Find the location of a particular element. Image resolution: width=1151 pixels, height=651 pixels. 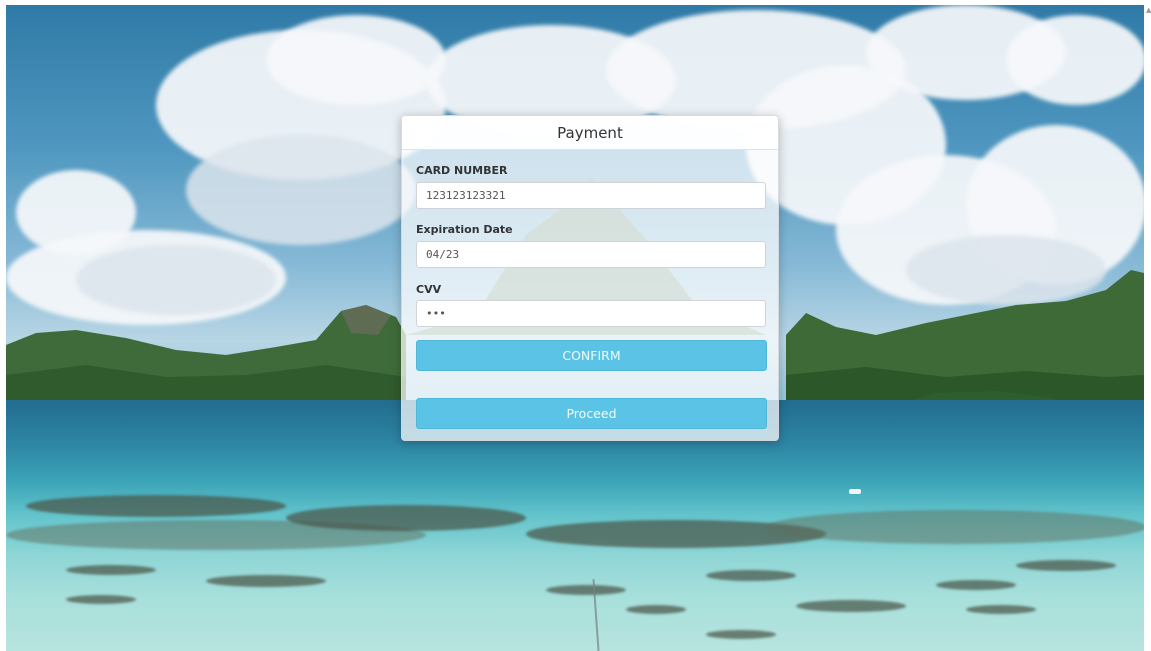

cvv-input is located at coordinates (591, 313).